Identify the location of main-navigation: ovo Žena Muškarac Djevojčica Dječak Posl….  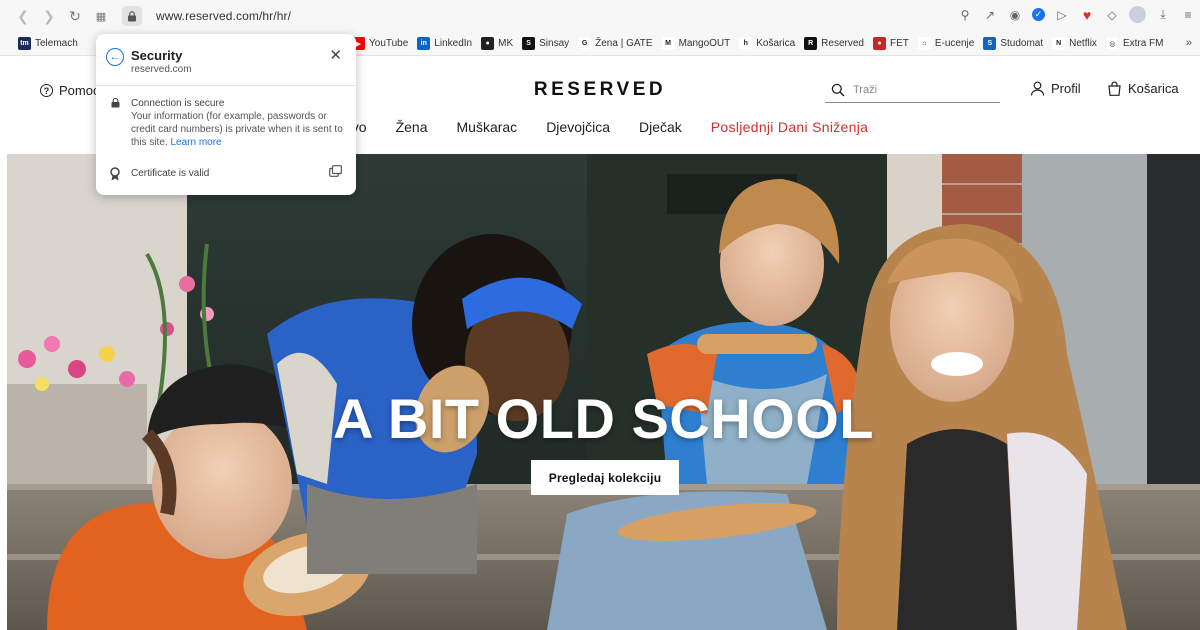
(620, 127).